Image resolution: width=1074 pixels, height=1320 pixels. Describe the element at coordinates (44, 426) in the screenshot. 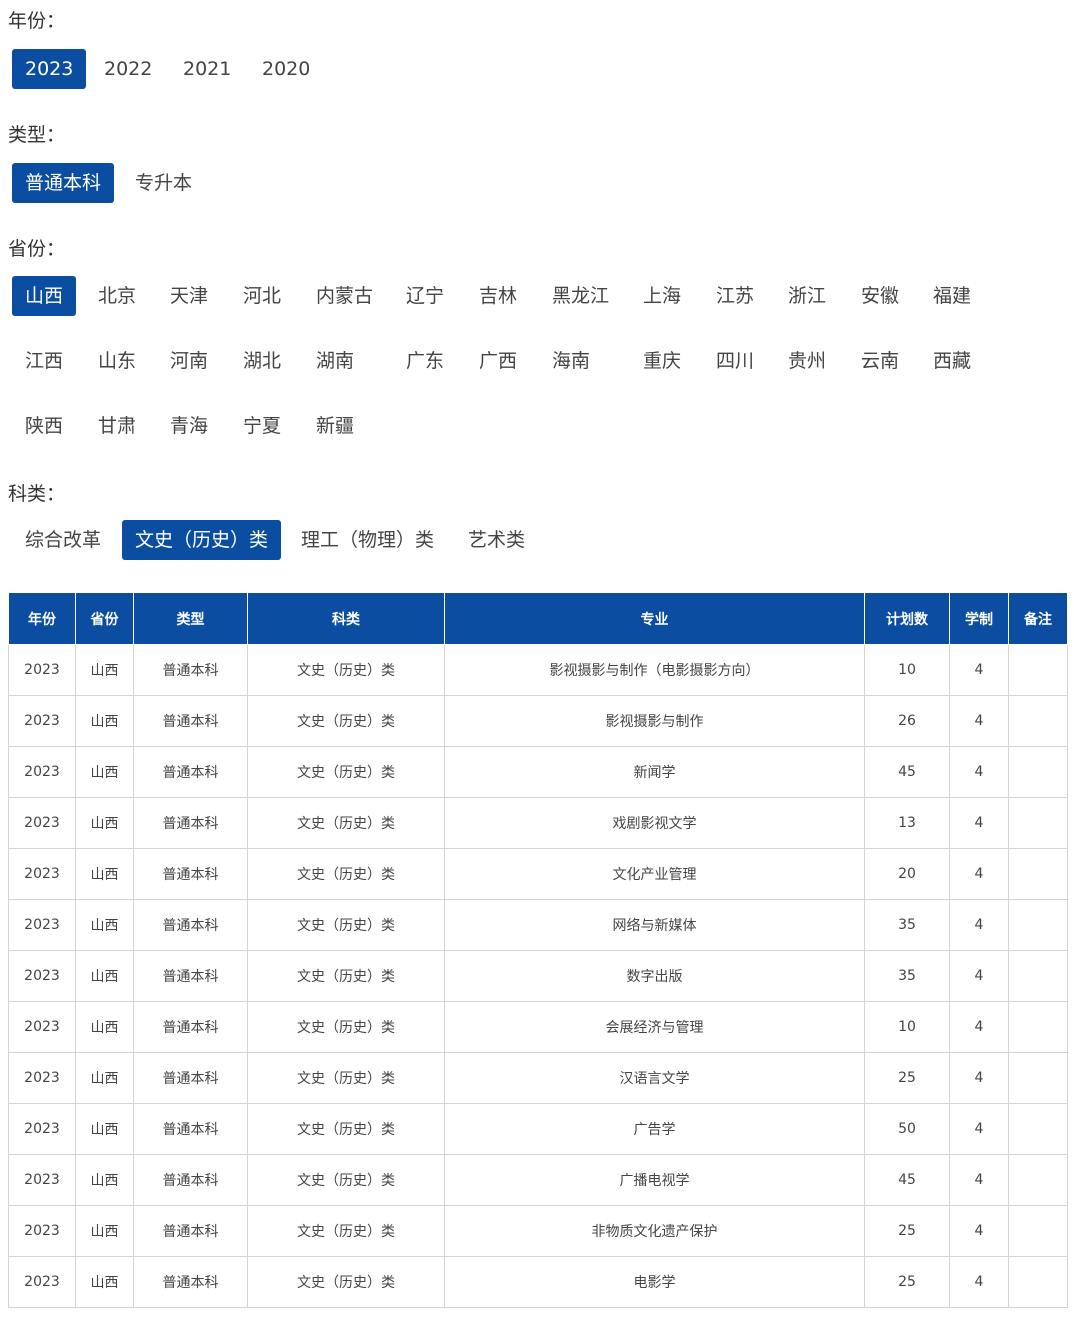

I see `province-option: 陕西` at that location.